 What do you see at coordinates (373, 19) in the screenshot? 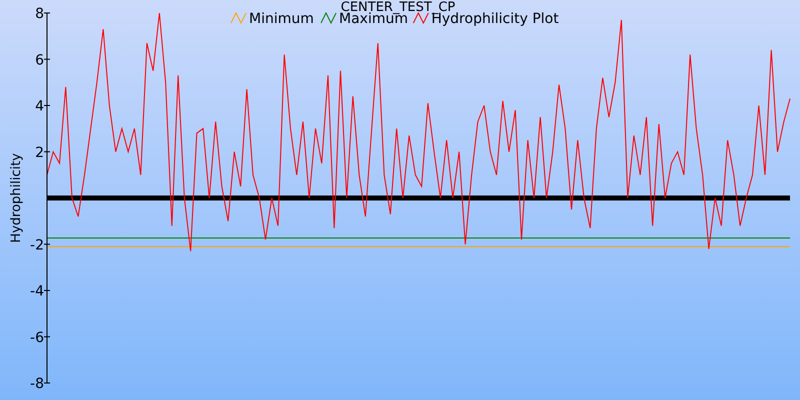
I see `legend-label: Maximum` at bounding box center [373, 19].